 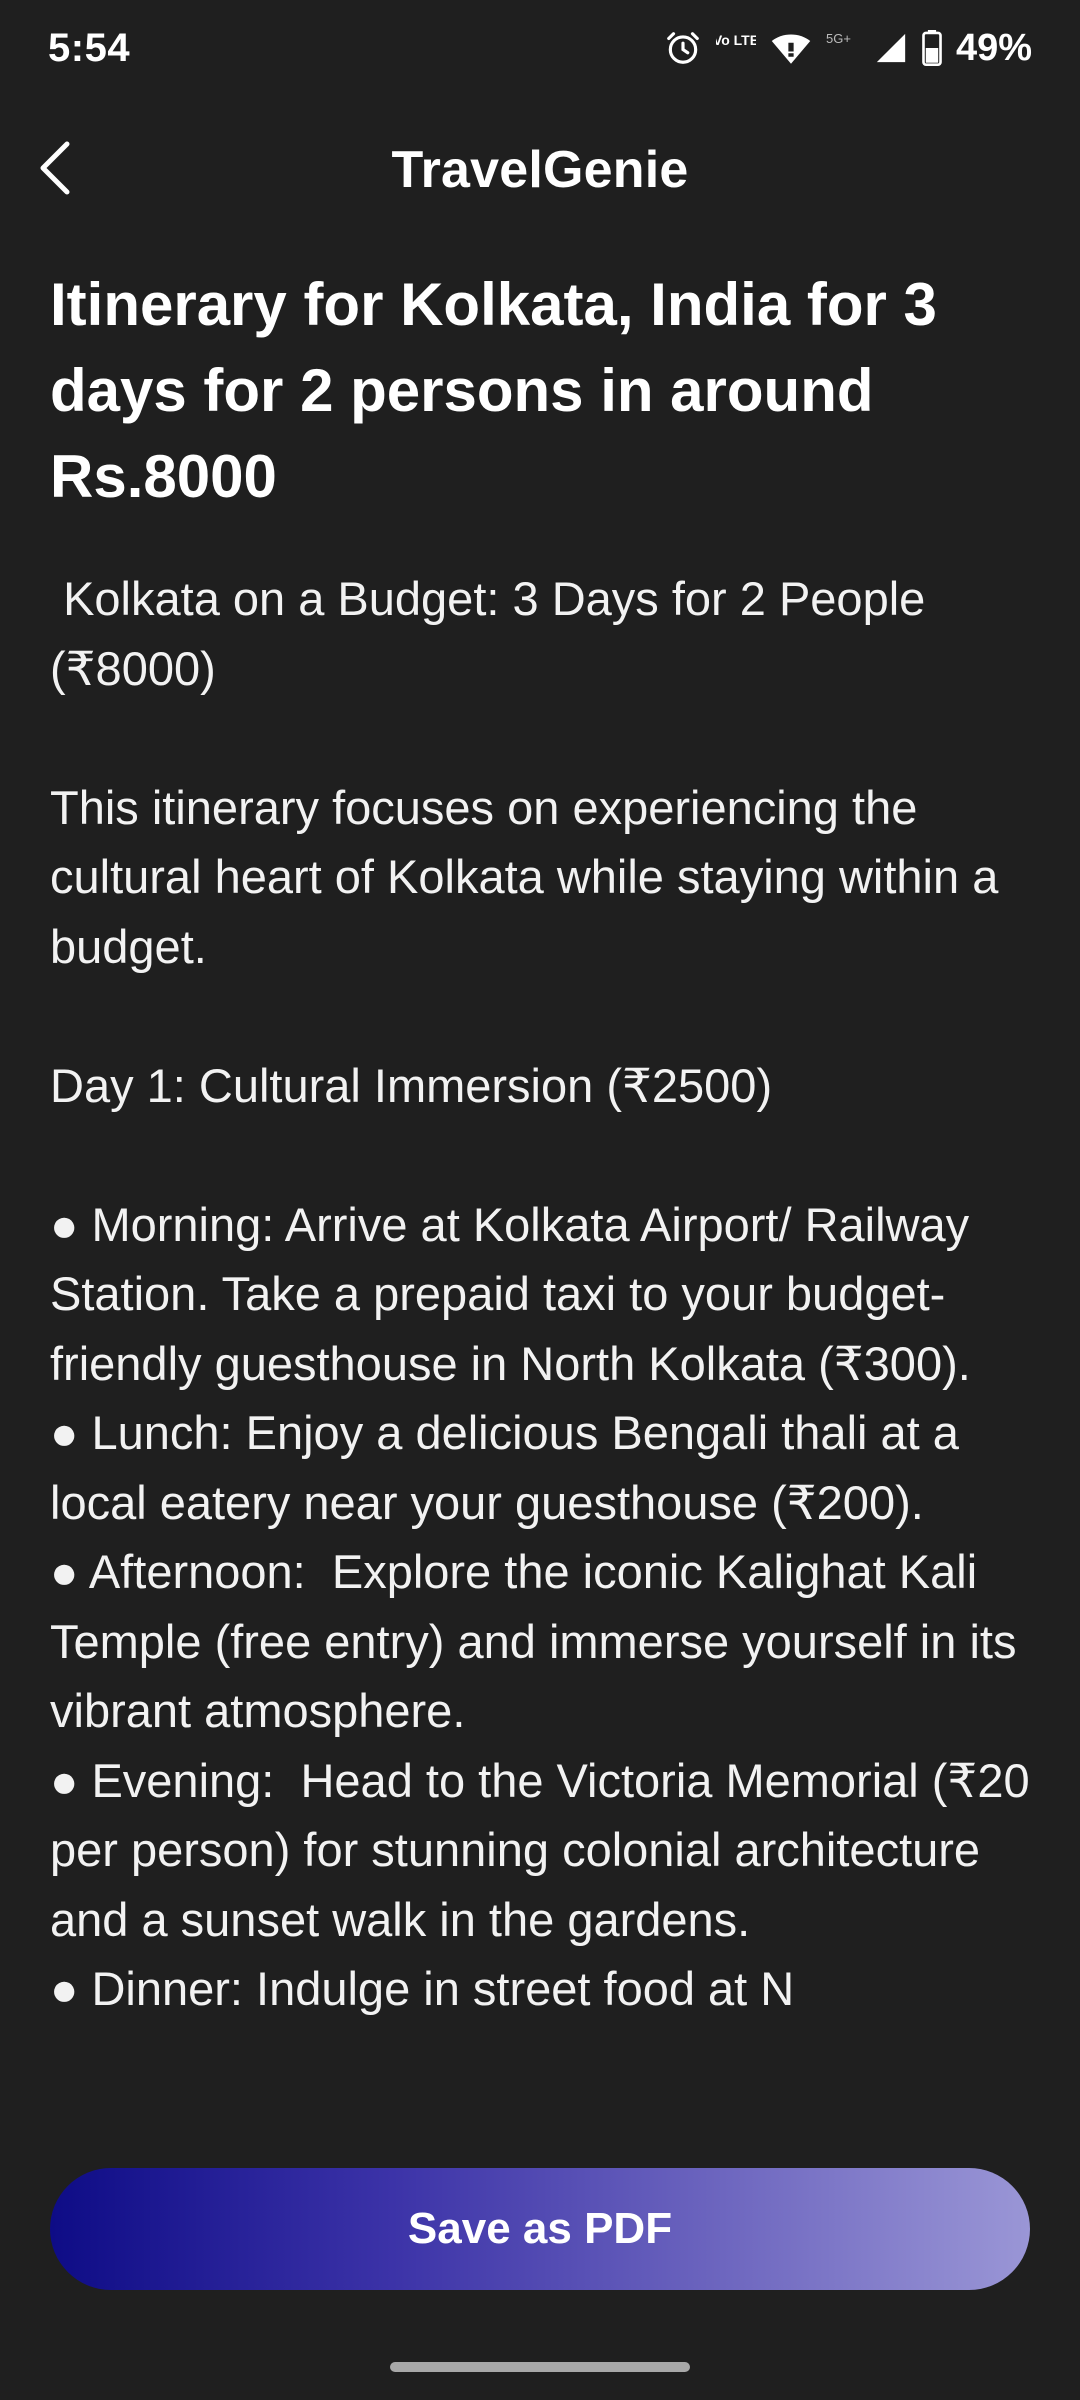 What do you see at coordinates (843, 48) in the screenshot?
I see `network-type-icon: 5G+` at bounding box center [843, 48].